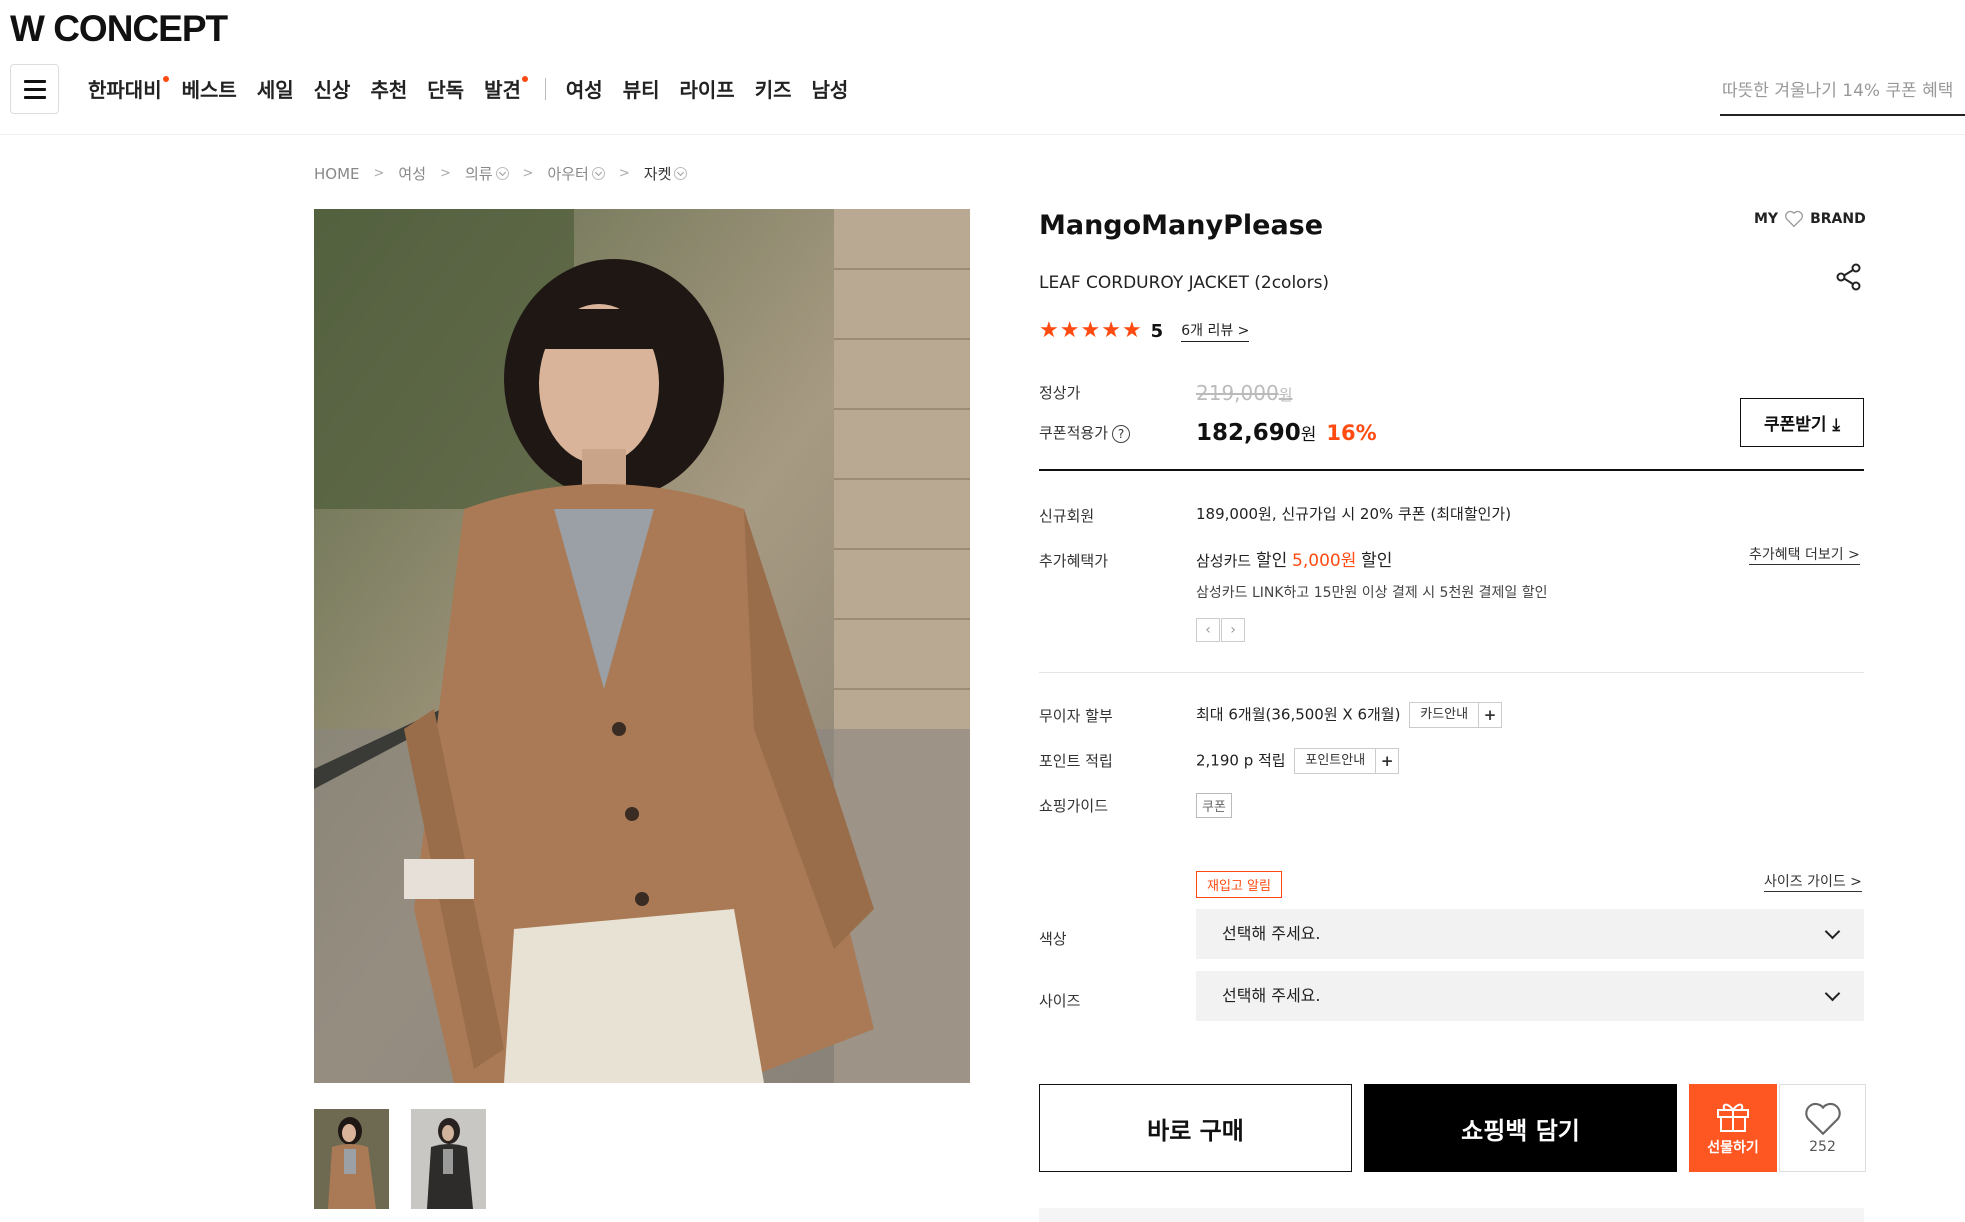  I want to click on extra-benefit-more-link: 추가혜택 더보기 >, so click(1804, 554).